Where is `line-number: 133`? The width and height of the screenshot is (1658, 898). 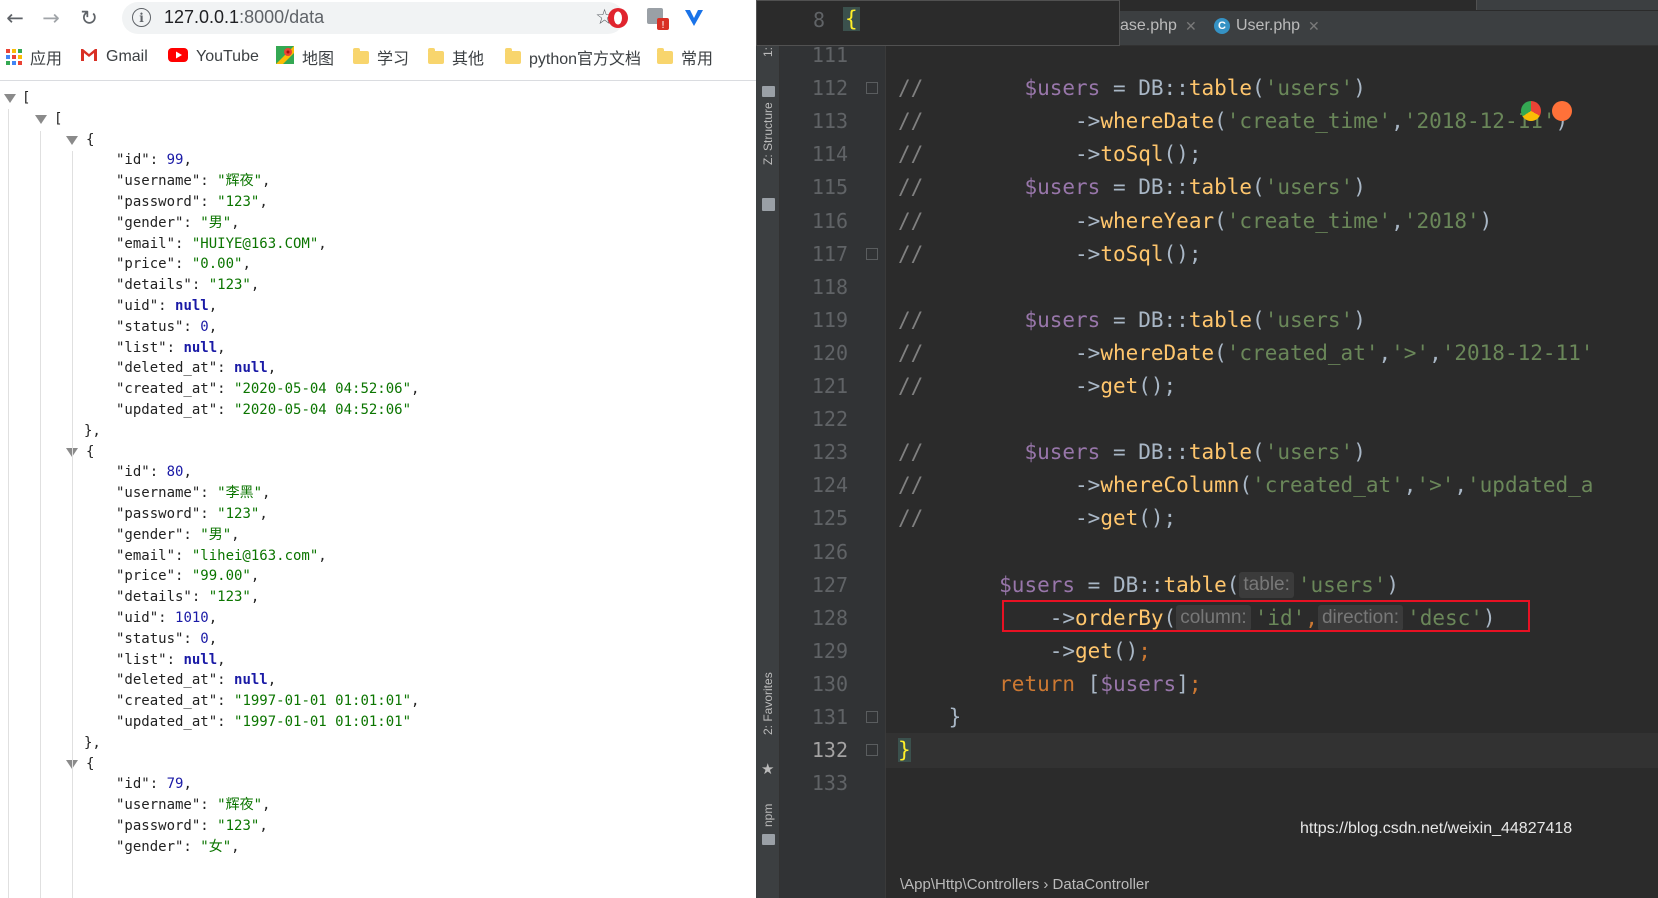
line-number: 133 is located at coordinates (829, 783).